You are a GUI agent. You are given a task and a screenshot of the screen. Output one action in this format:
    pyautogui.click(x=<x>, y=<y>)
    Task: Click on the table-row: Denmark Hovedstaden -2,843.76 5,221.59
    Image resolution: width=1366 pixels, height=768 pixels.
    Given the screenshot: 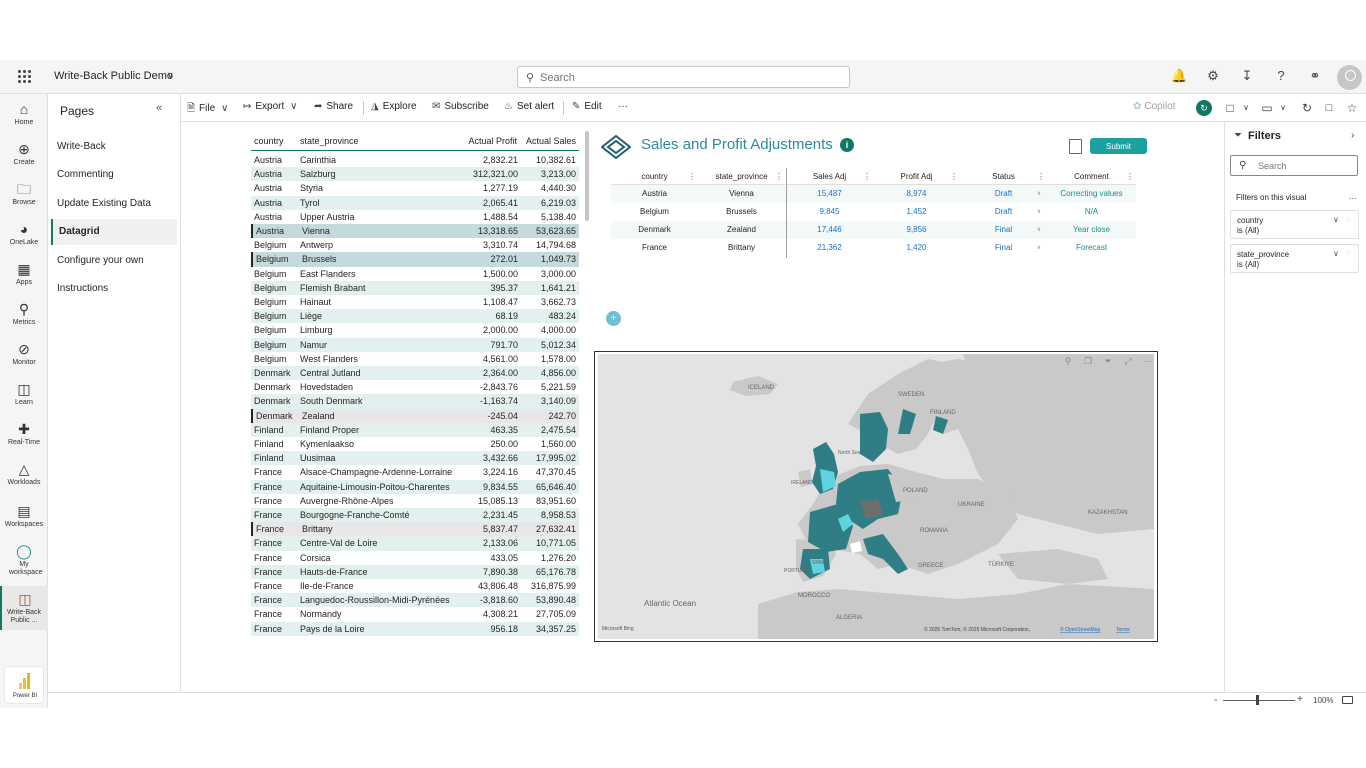 What is the action you would take?
    pyautogui.click(x=415, y=387)
    